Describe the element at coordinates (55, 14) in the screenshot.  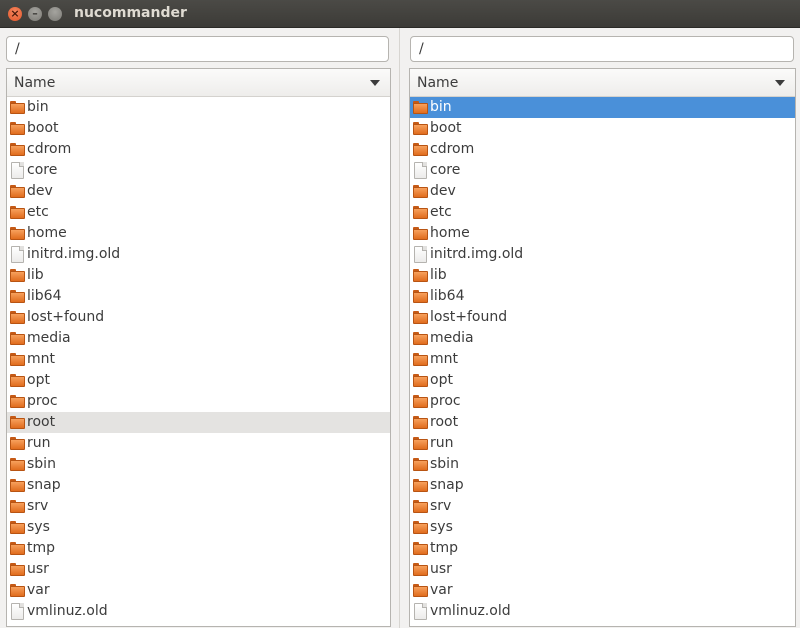
I see `maximize-icon` at that location.